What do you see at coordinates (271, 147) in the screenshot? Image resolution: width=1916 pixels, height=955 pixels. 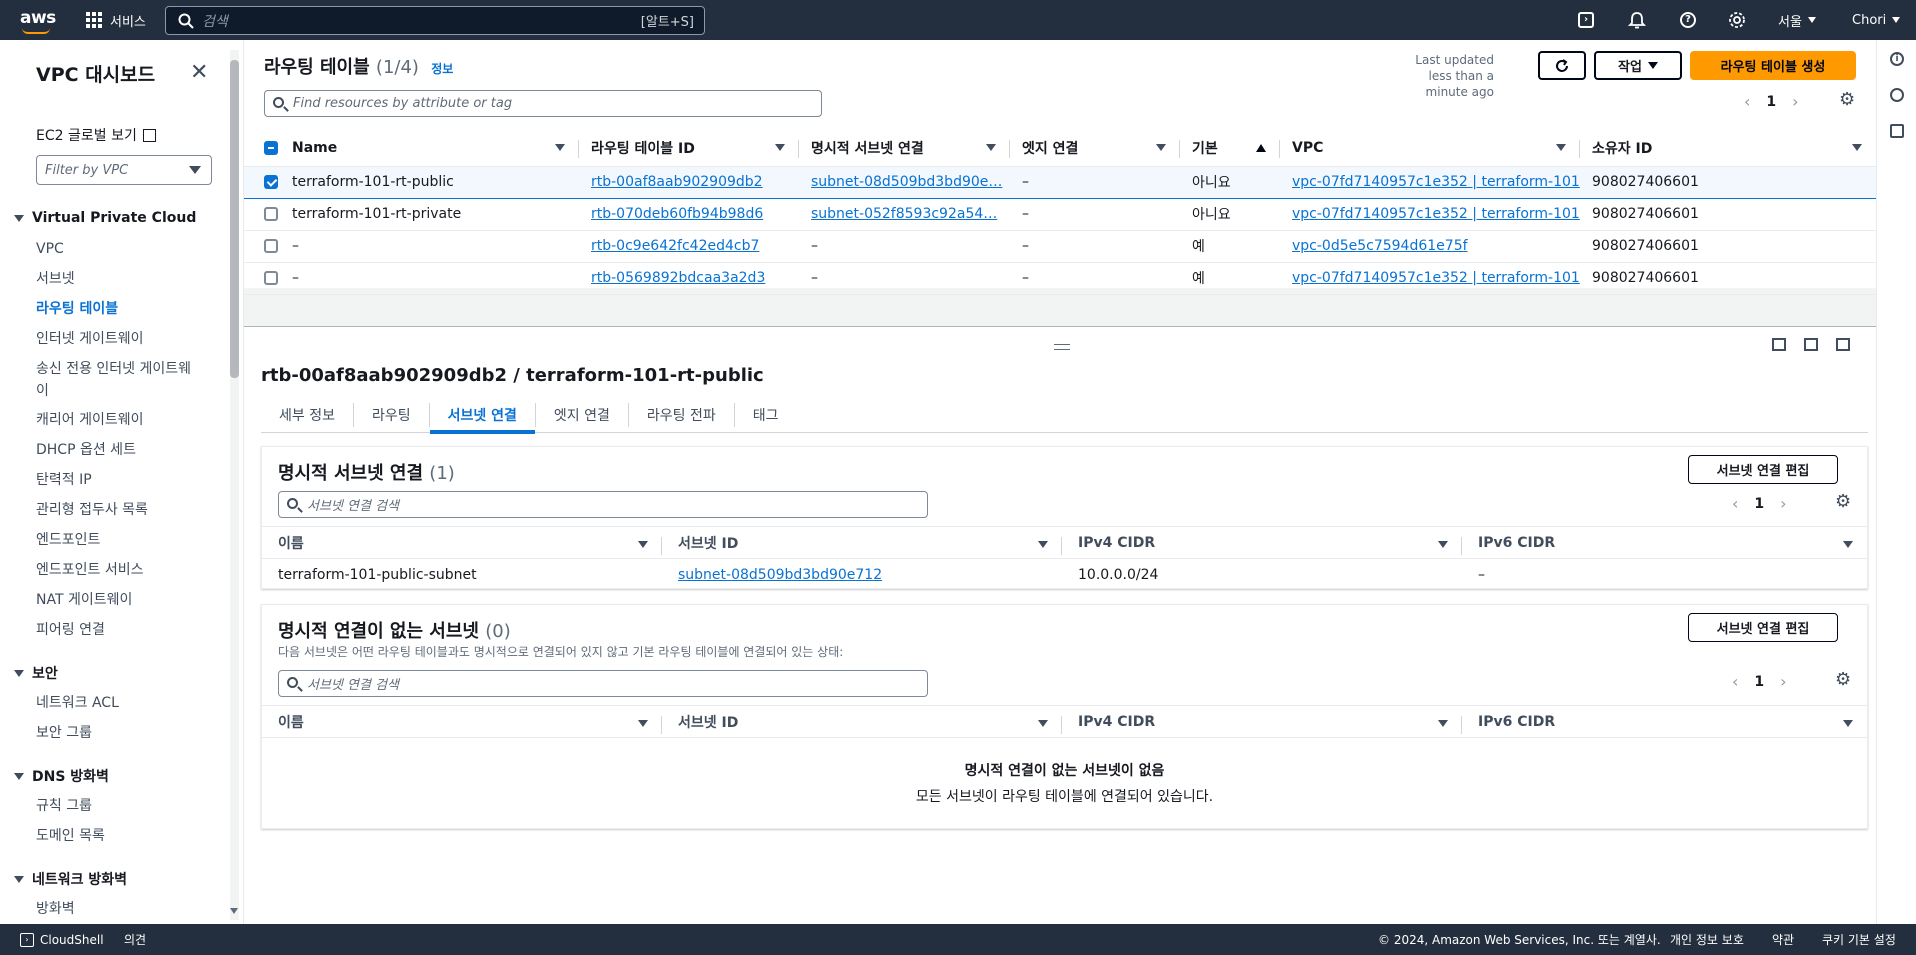 I see `select-all-checkbox` at bounding box center [271, 147].